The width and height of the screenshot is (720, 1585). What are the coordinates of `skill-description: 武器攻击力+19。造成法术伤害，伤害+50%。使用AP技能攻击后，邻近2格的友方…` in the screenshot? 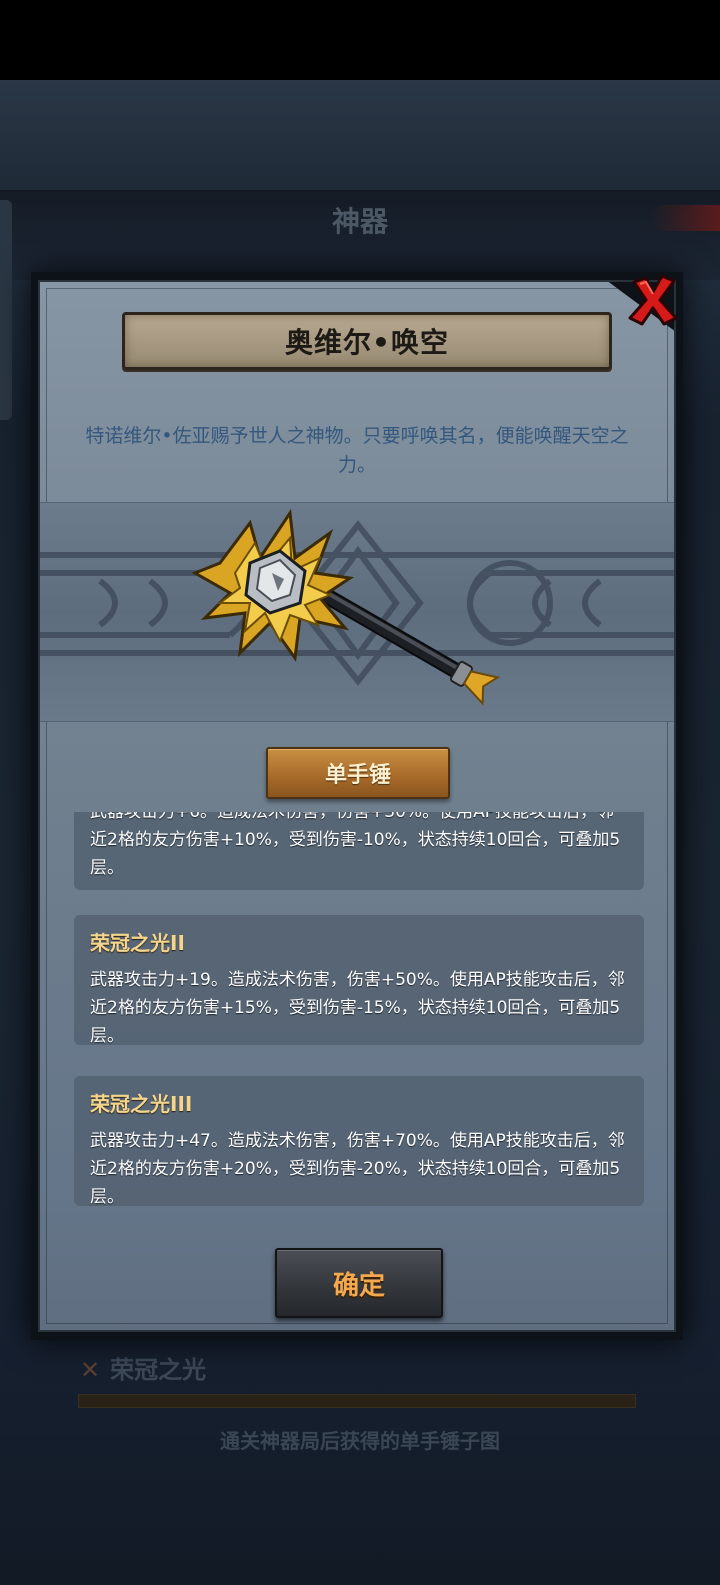 It's located at (357, 1008).